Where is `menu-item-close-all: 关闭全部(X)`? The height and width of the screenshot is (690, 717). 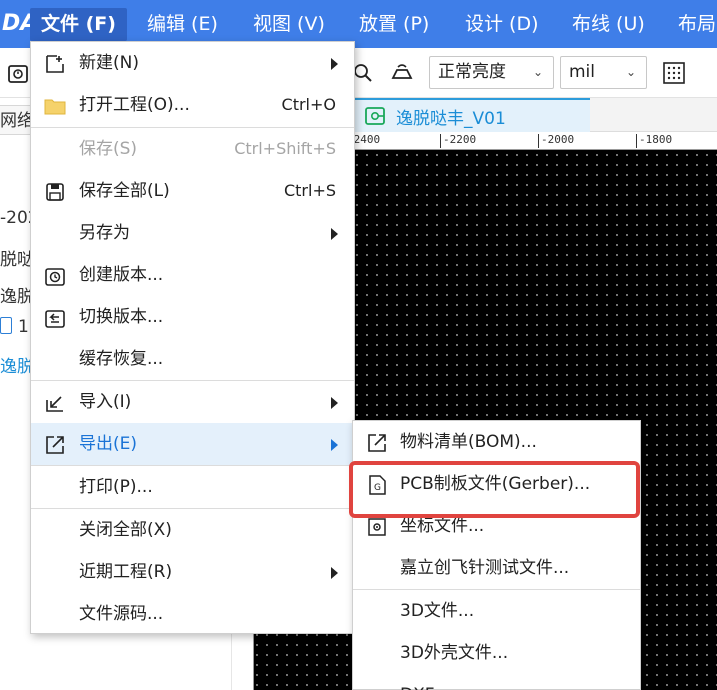 menu-item-close-all: 关闭全部(X) is located at coordinates (192, 530).